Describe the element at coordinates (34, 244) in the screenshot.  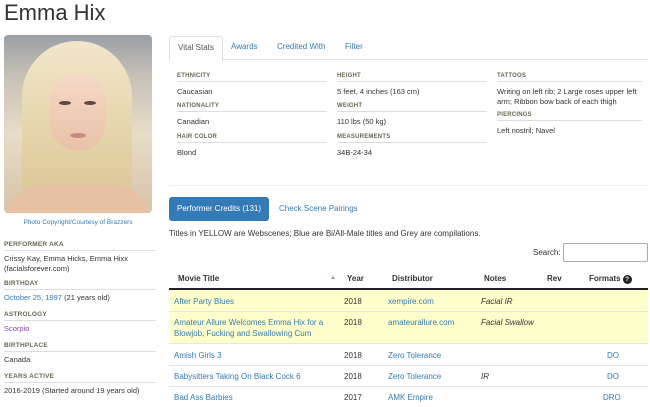
I see `aka-label: PERFORMER AKA` at that location.